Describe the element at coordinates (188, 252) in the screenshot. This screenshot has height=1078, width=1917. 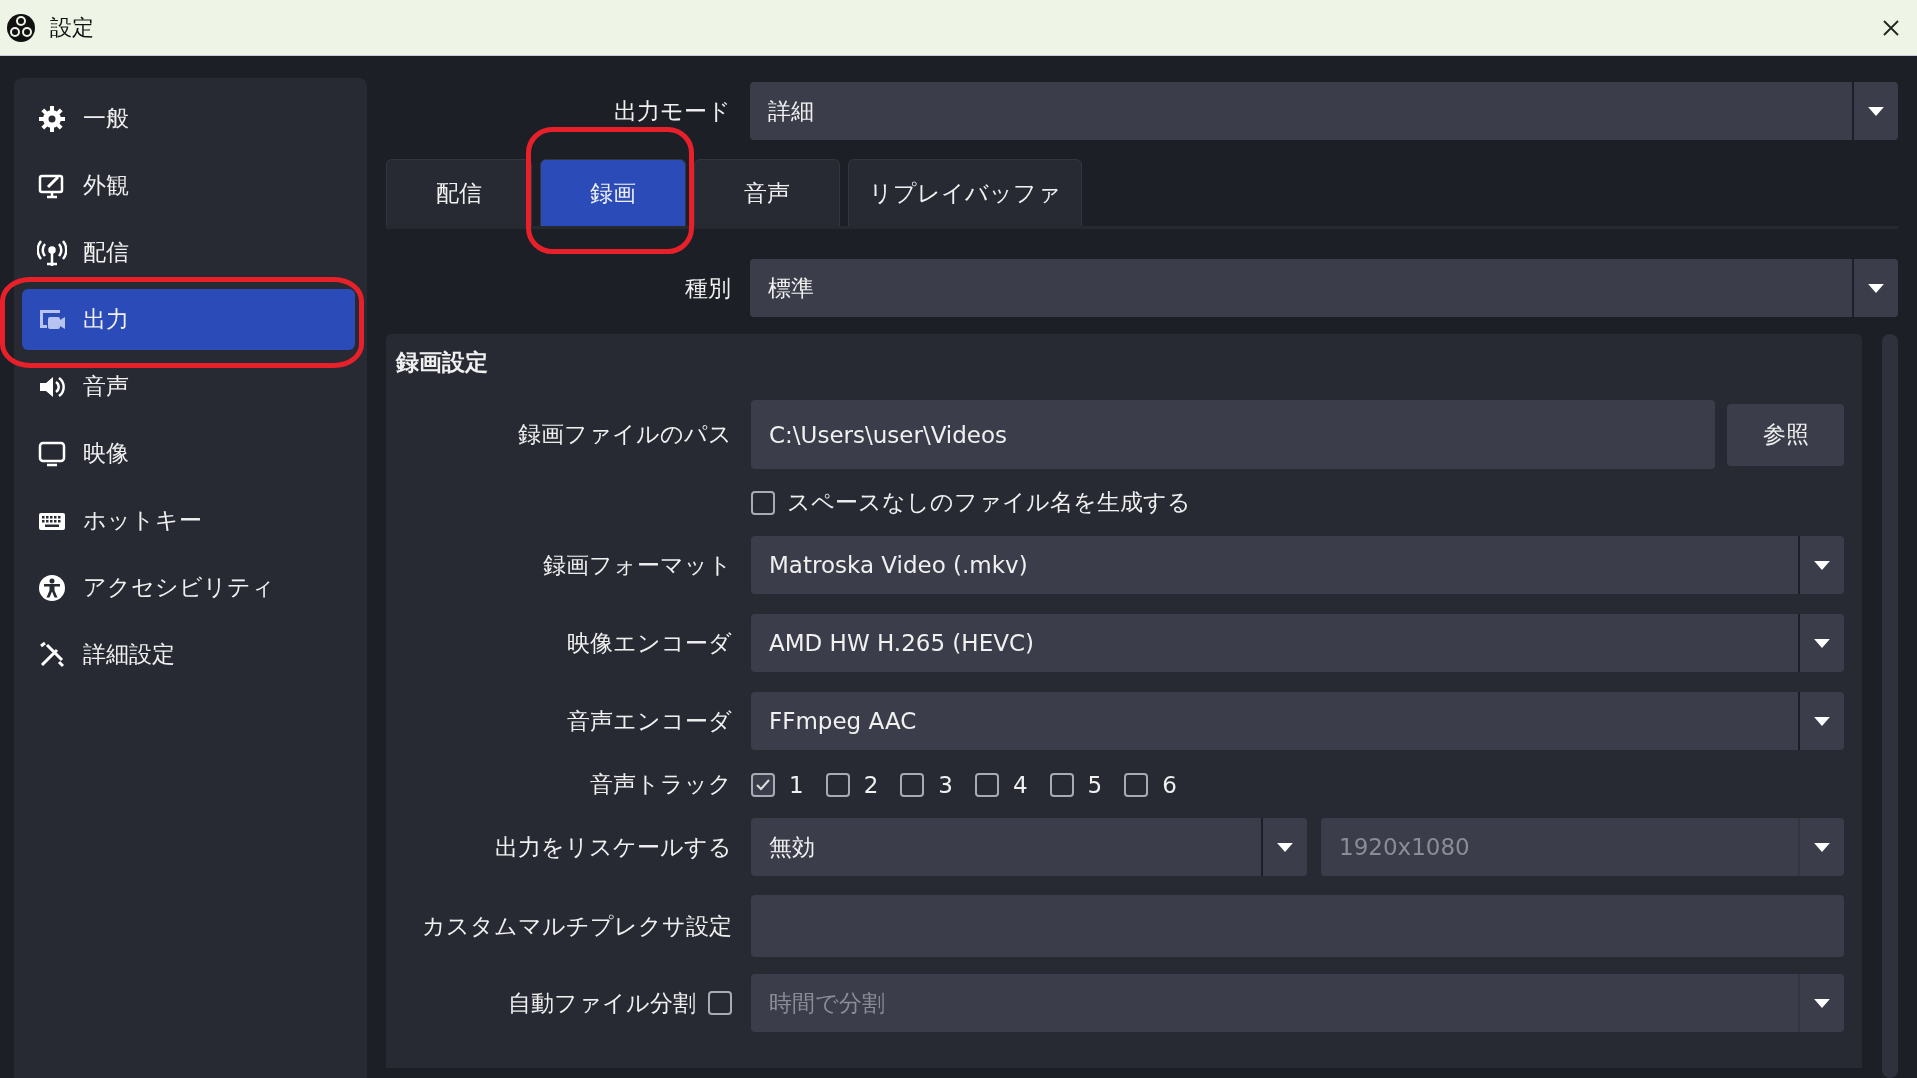
I see `sidebar-item: 配信` at that location.